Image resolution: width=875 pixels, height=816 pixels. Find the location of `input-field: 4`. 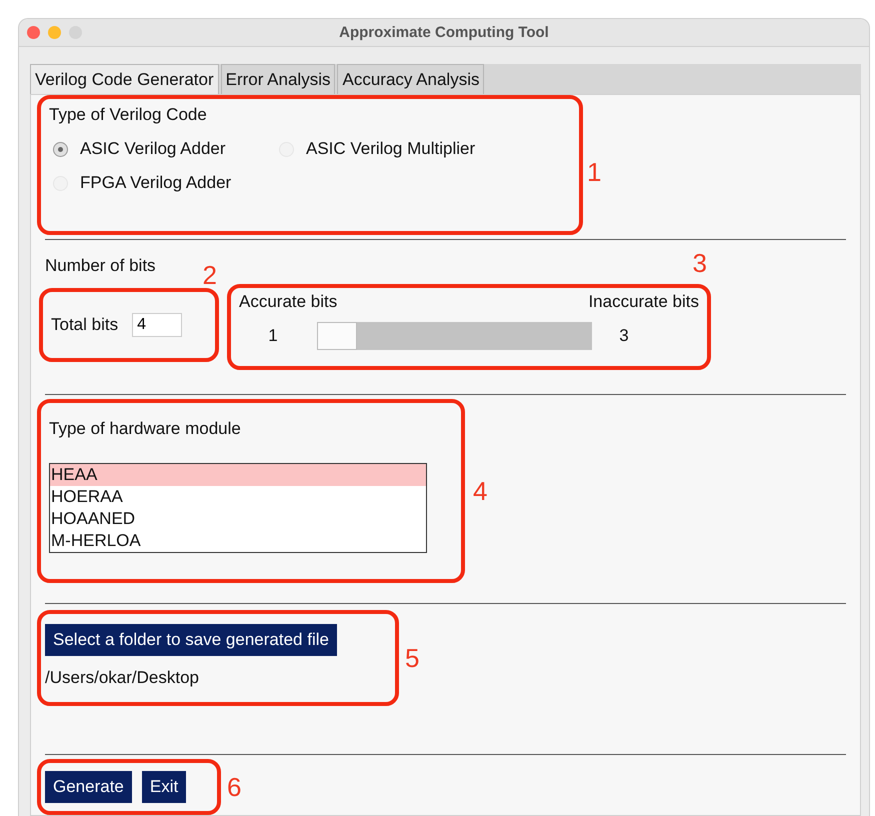

input-field: 4 is located at coordinates (157, 325).